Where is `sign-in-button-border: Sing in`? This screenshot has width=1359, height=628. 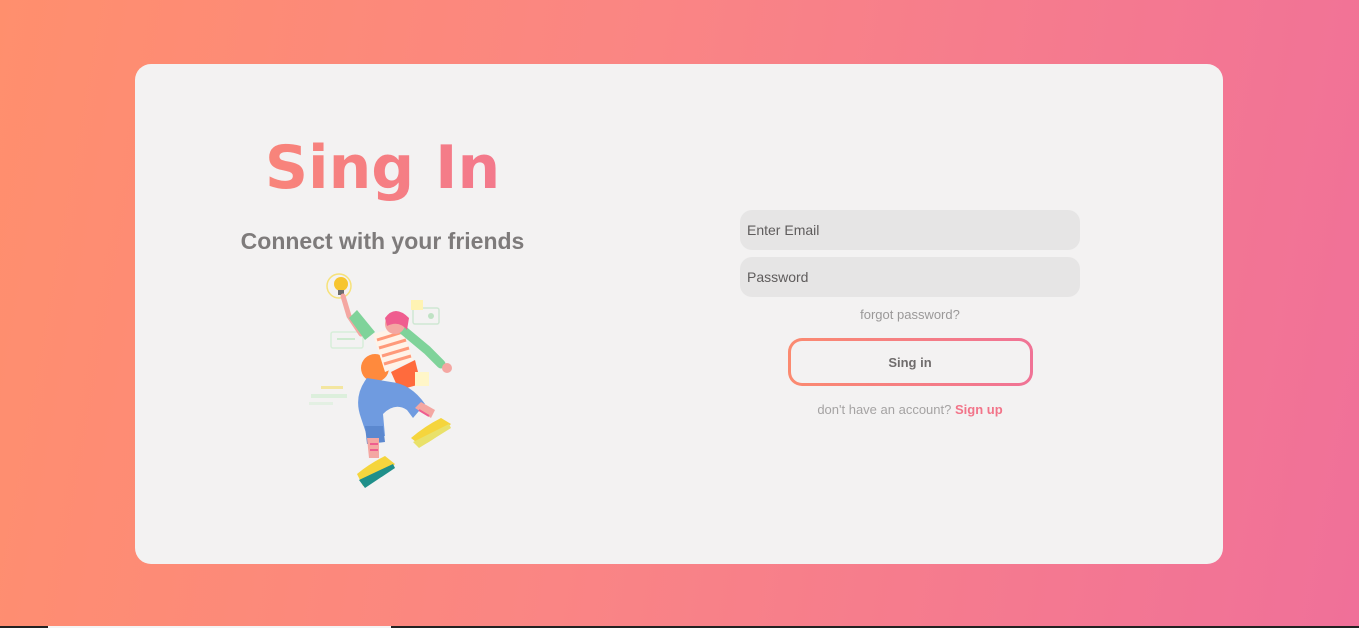
sign-in-button-border: Sing in is located at coordinates (910, 362).